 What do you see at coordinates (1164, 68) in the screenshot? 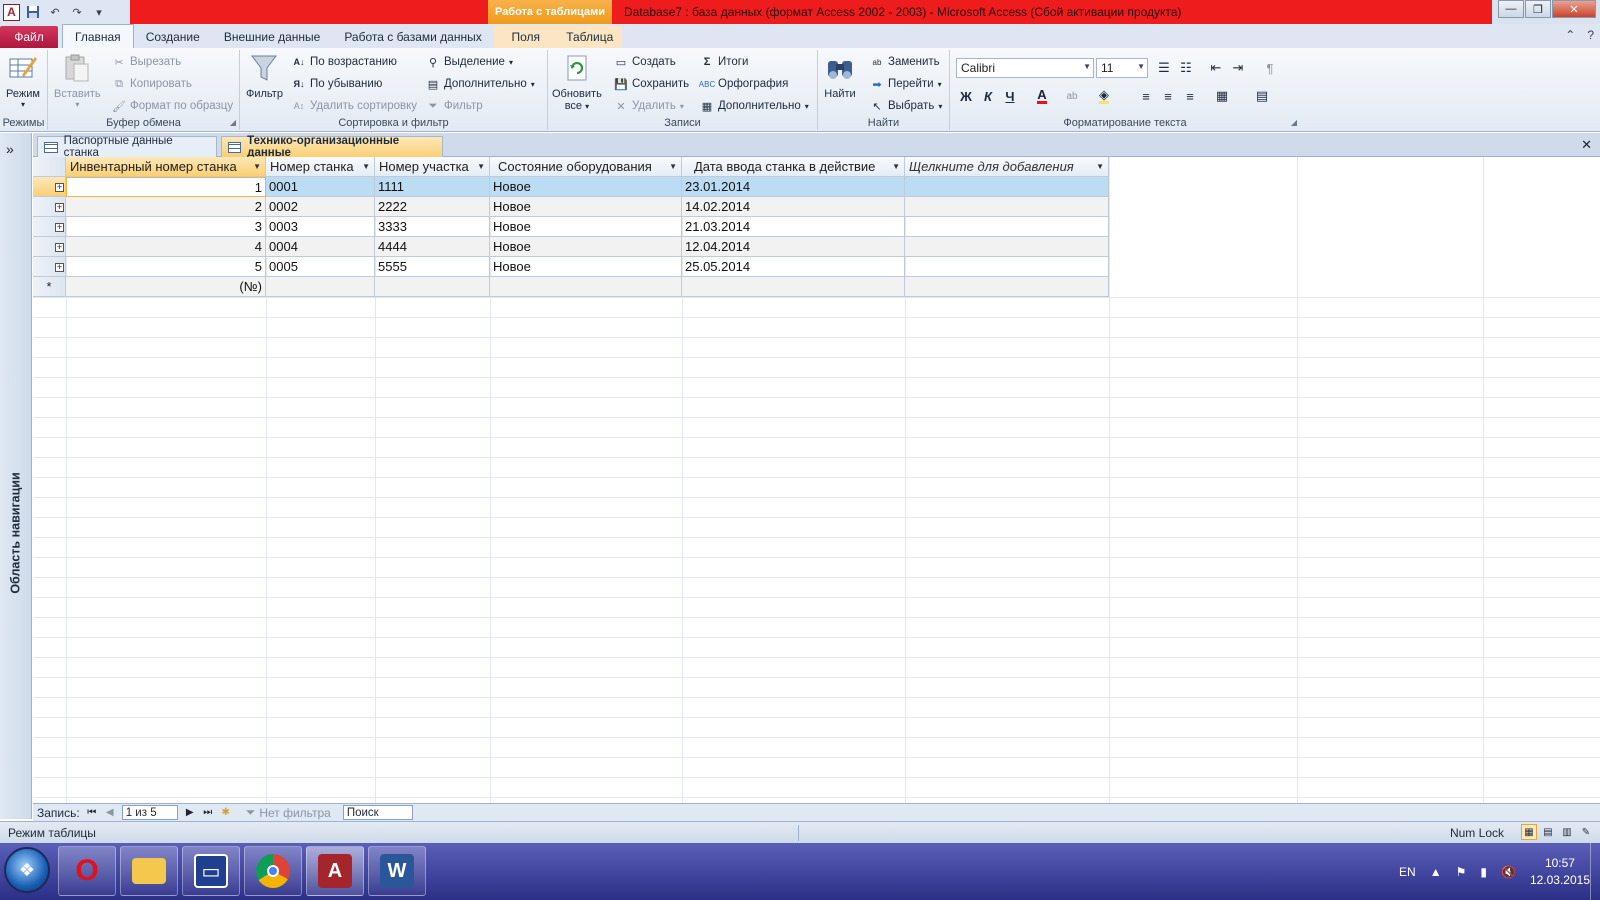
I see `bullets-icon: ☰` at bounding box center [1164, 68].